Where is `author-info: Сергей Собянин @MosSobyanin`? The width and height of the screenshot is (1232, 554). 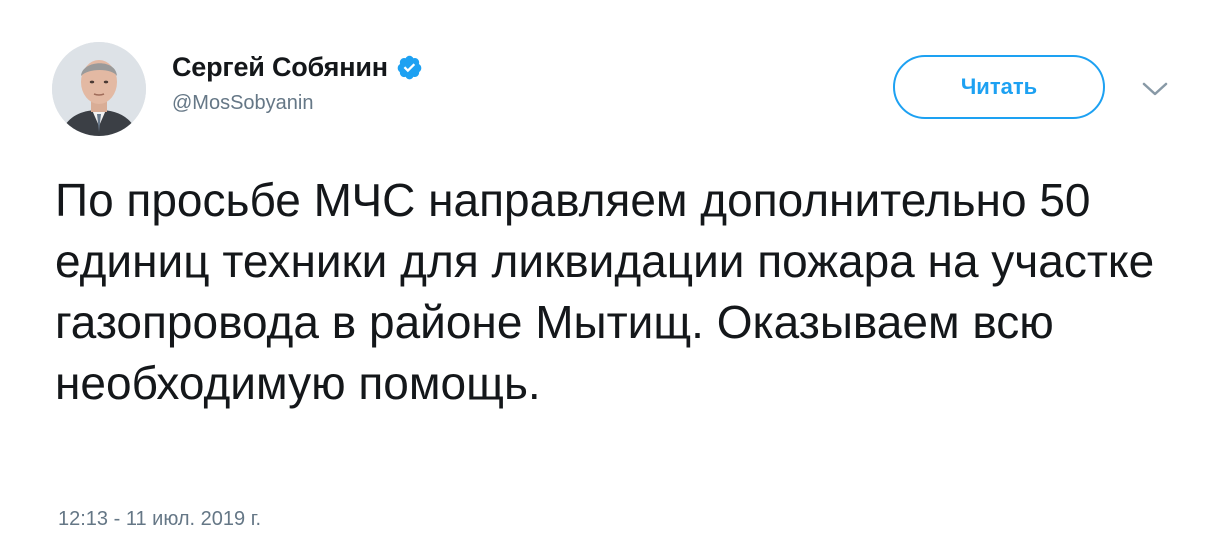
author-info: Сергей Собянин @MosSobyanin is located at coordinates (297, 82).